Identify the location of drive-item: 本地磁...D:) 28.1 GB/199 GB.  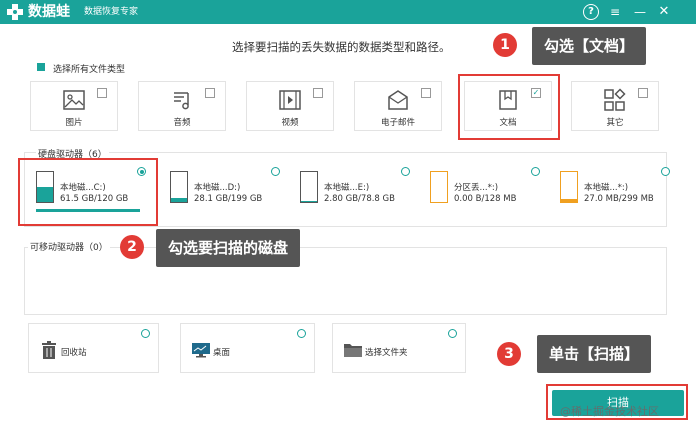
(222, 193).